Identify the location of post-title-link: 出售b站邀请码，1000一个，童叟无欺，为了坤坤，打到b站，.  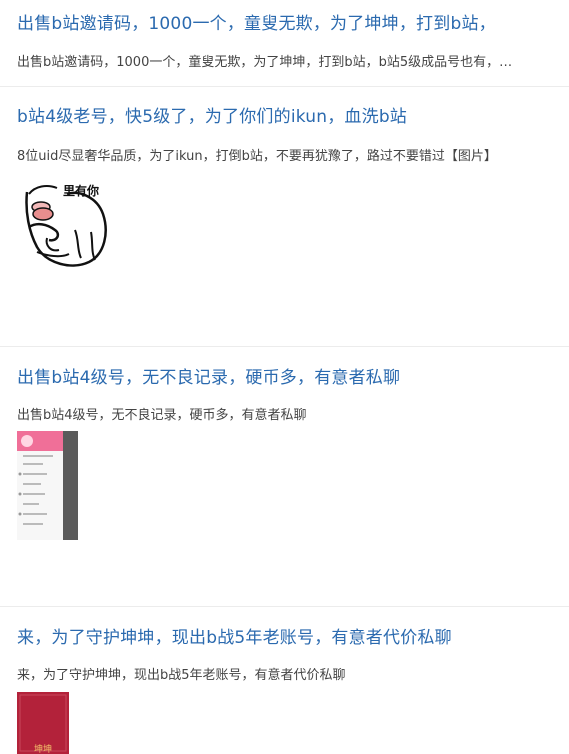
(256, 21).